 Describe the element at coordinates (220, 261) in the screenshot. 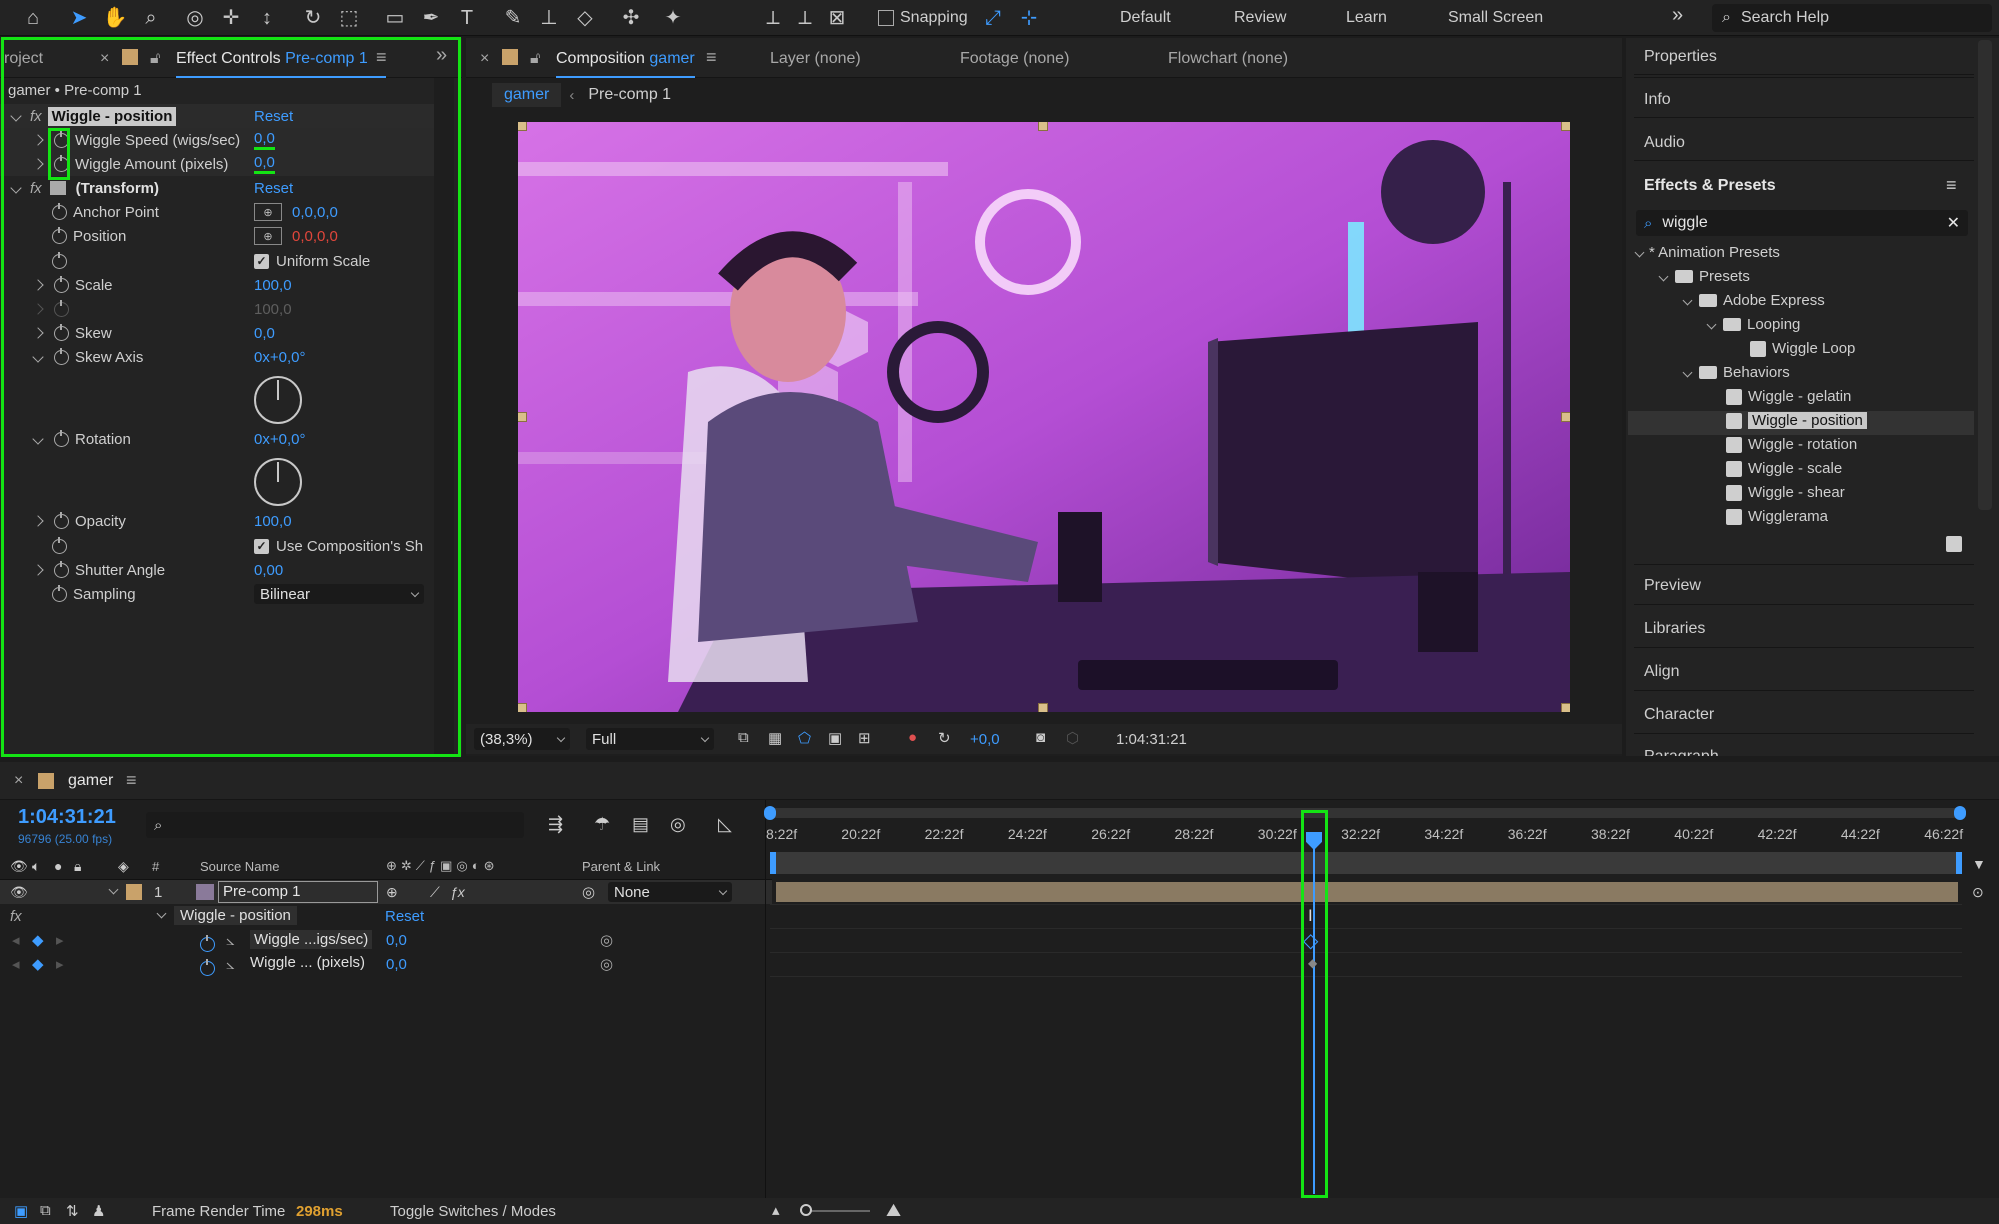

I see `prop-uniform-scale: ✓ Uniform Scale` at that location.